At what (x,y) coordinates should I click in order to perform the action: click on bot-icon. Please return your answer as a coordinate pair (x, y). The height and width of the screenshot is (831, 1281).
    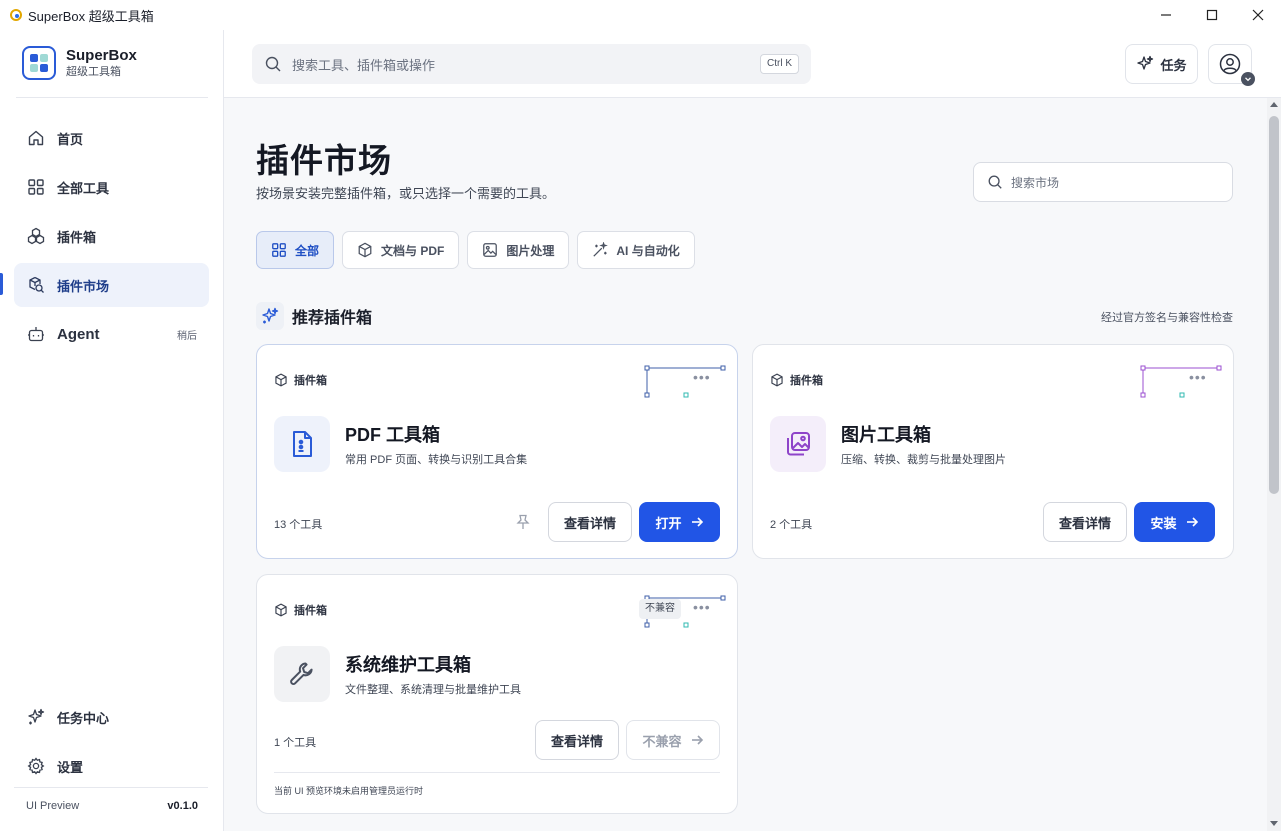
    Looking at the image, I should click on (36, 334).